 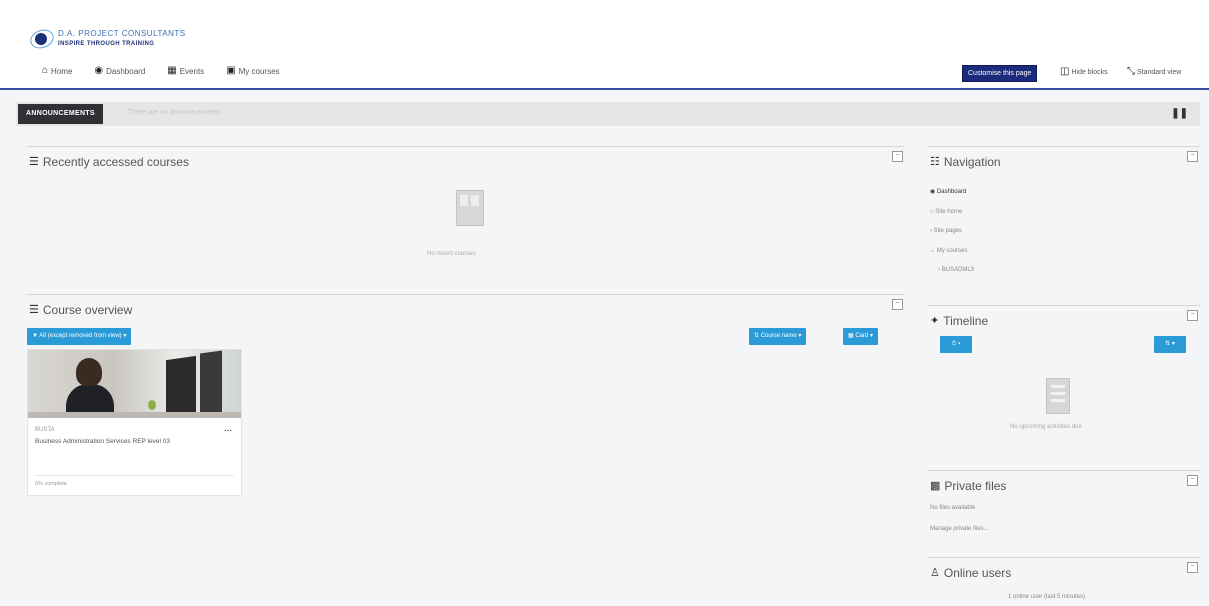 I want to click on standard-view-button: ⤡ Standard view, so click(x=1154, y=72).